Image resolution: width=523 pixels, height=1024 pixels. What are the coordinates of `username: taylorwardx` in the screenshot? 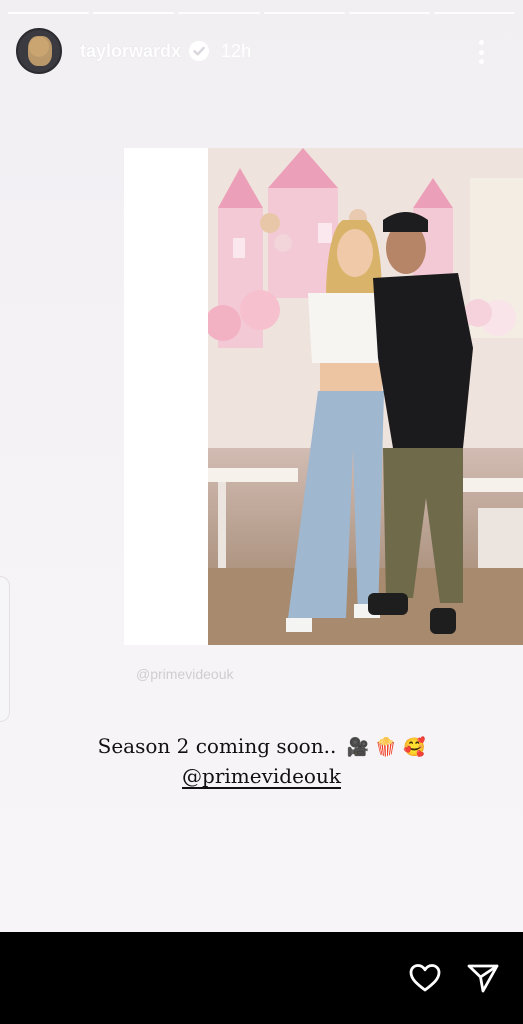 It's located at (130, 51).